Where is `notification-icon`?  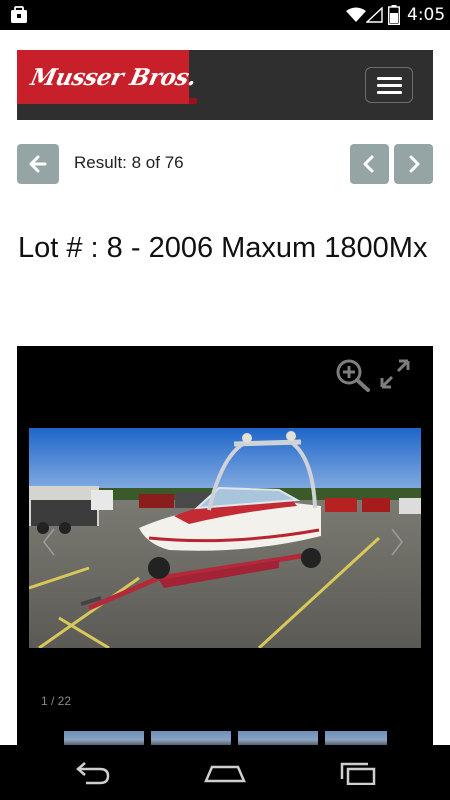 notification-icon is located at coordinates (19, 14).